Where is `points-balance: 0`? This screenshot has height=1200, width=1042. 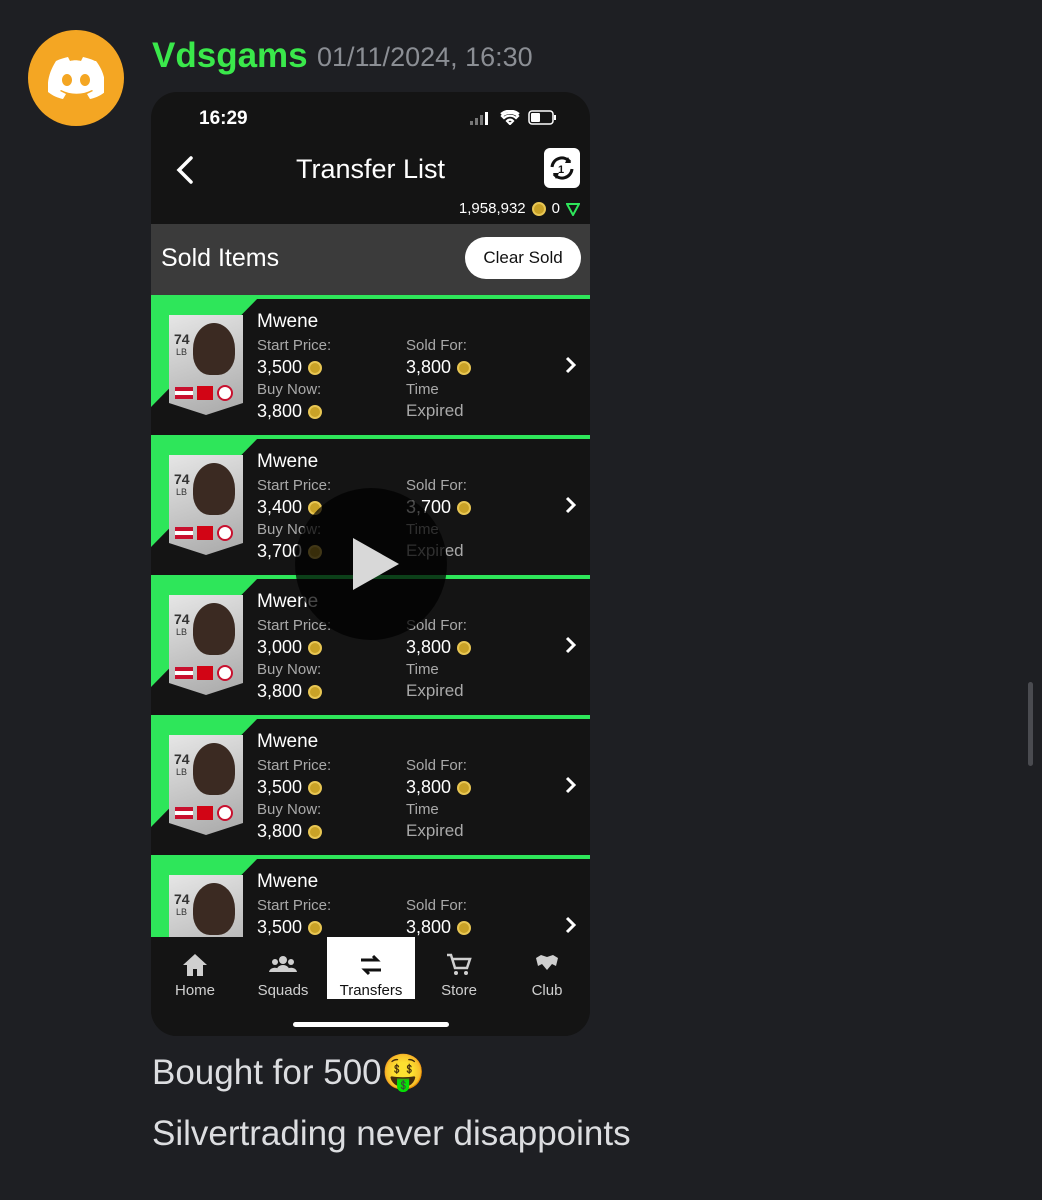 points-balance: 0 is located at coordinates (555, 208).